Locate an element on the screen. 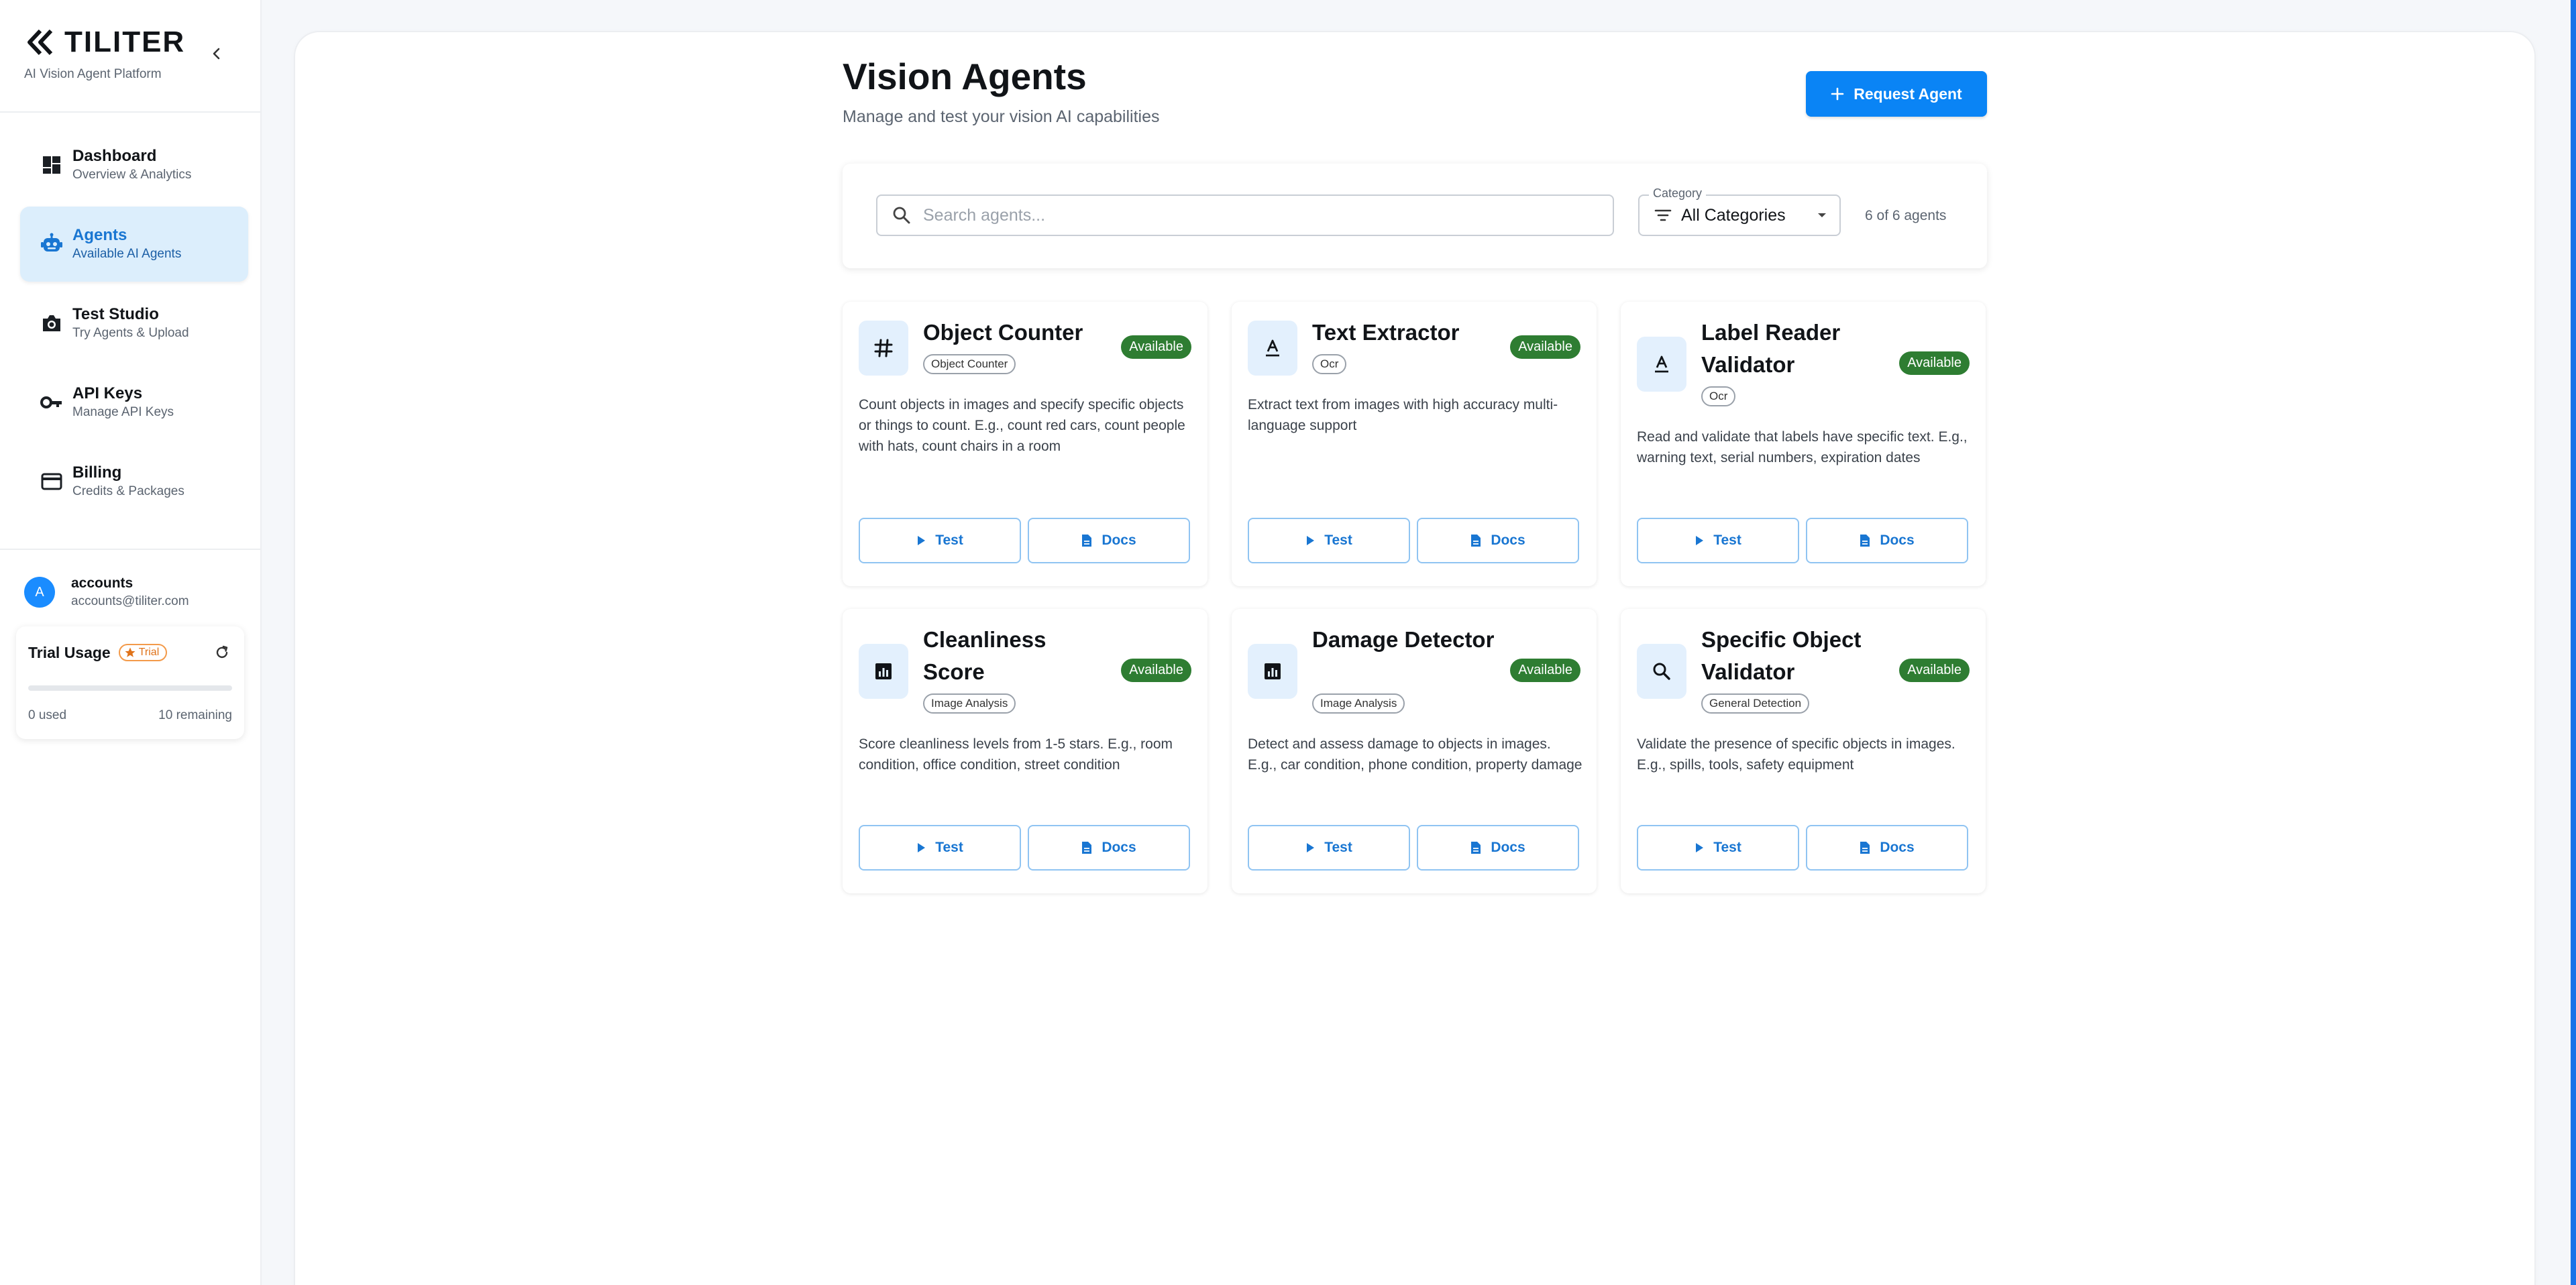 The height and width of the screenshot is (1285, 2576). request-agent-button: Request Agent is located at coordinates (1896, 94).